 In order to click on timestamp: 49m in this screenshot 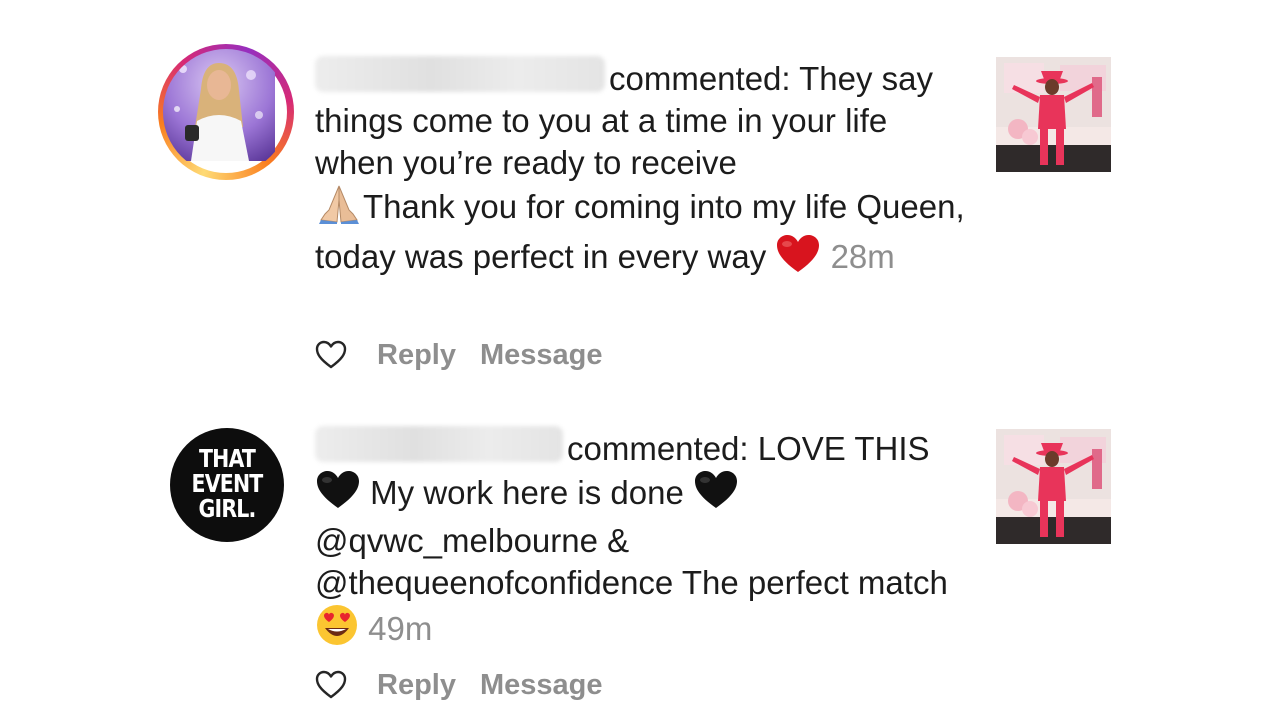, I will do `click(400, 628)`.